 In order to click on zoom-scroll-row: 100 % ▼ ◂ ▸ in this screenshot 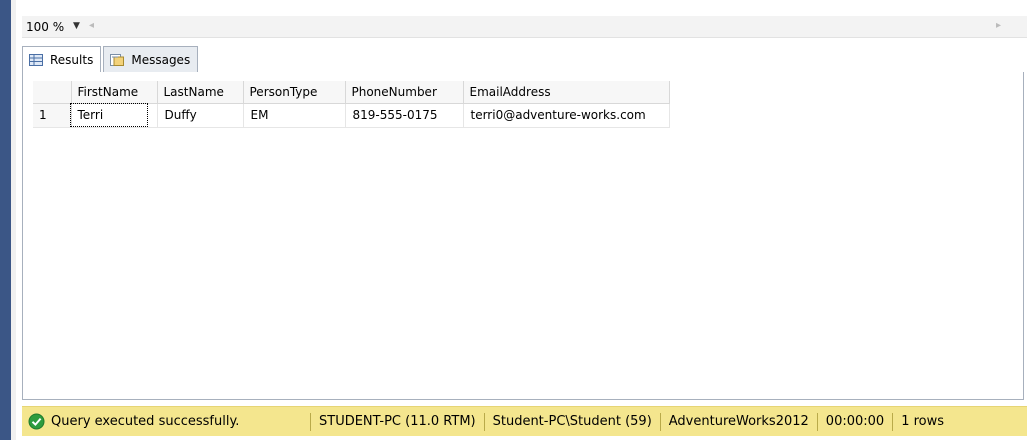, I will do `click(524, 27)`.